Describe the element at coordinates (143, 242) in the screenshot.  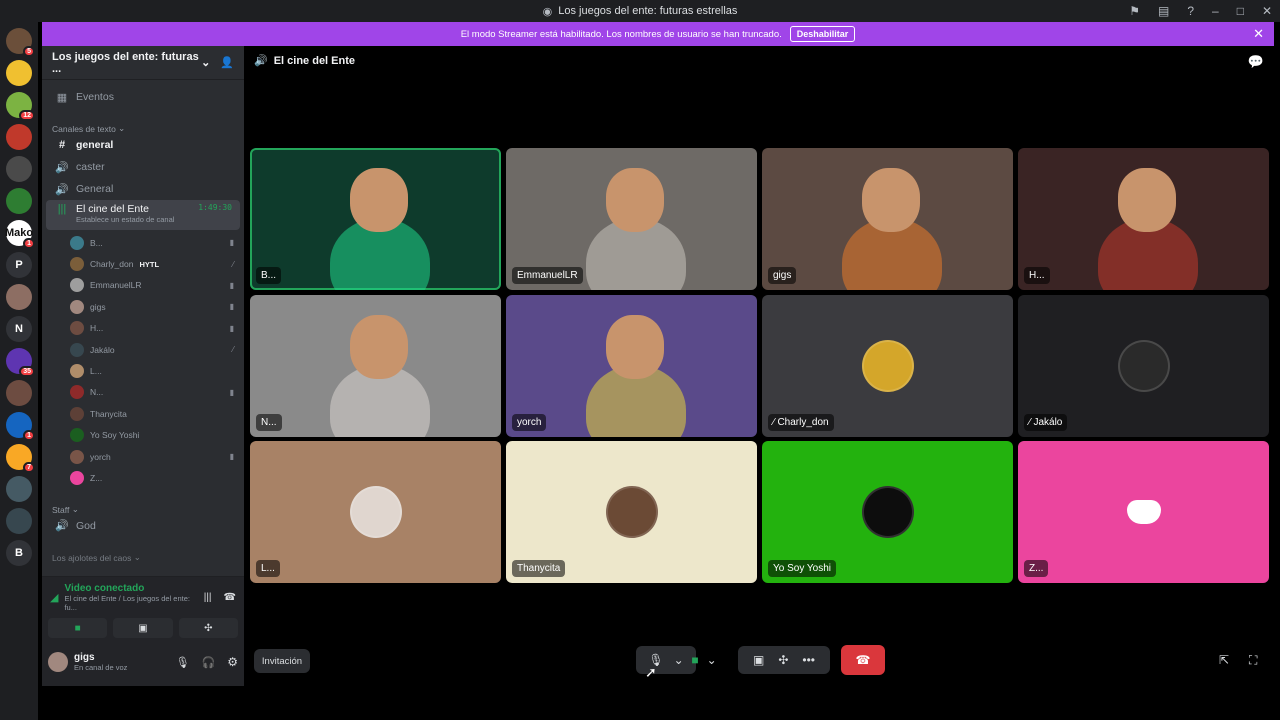
I see `voice-user: B... ▮` at that location.